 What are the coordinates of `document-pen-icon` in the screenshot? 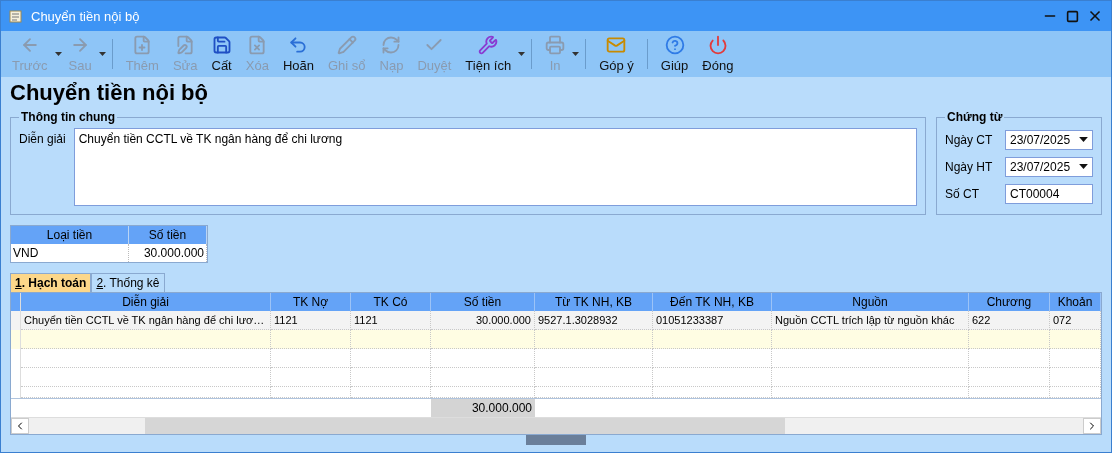 It's located at (185, 45).